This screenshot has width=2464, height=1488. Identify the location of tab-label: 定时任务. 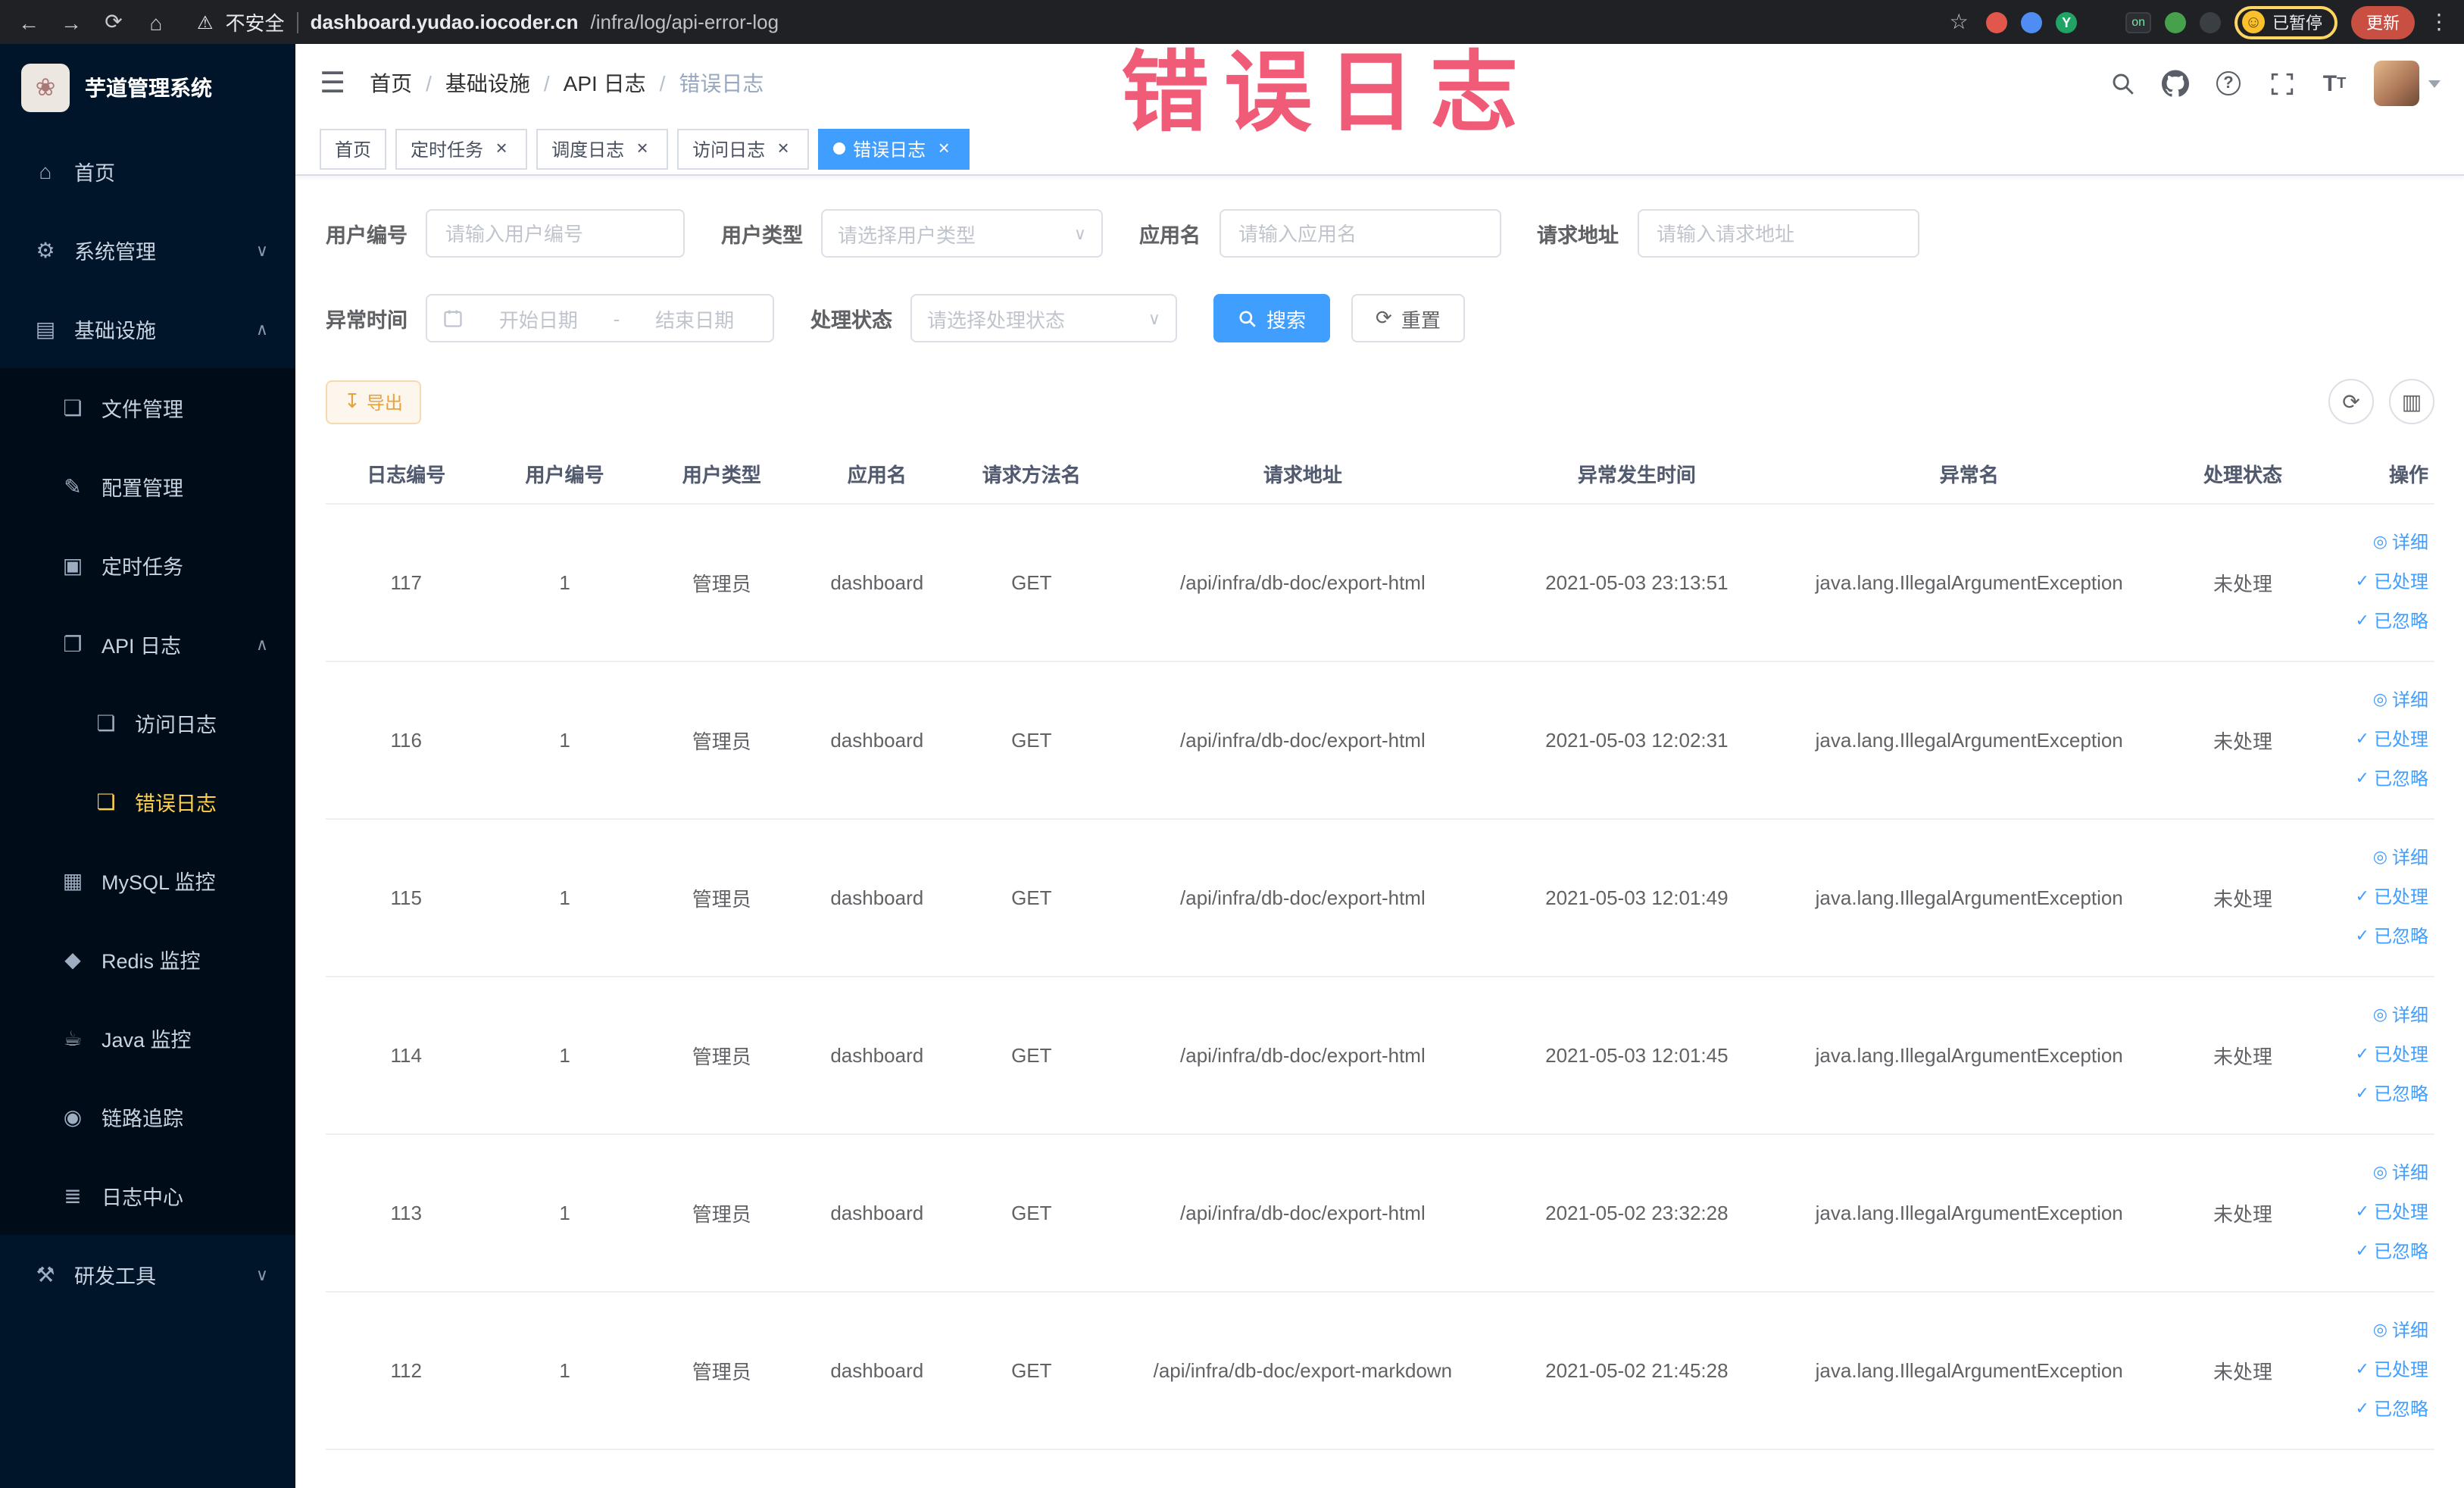
(447, 149).